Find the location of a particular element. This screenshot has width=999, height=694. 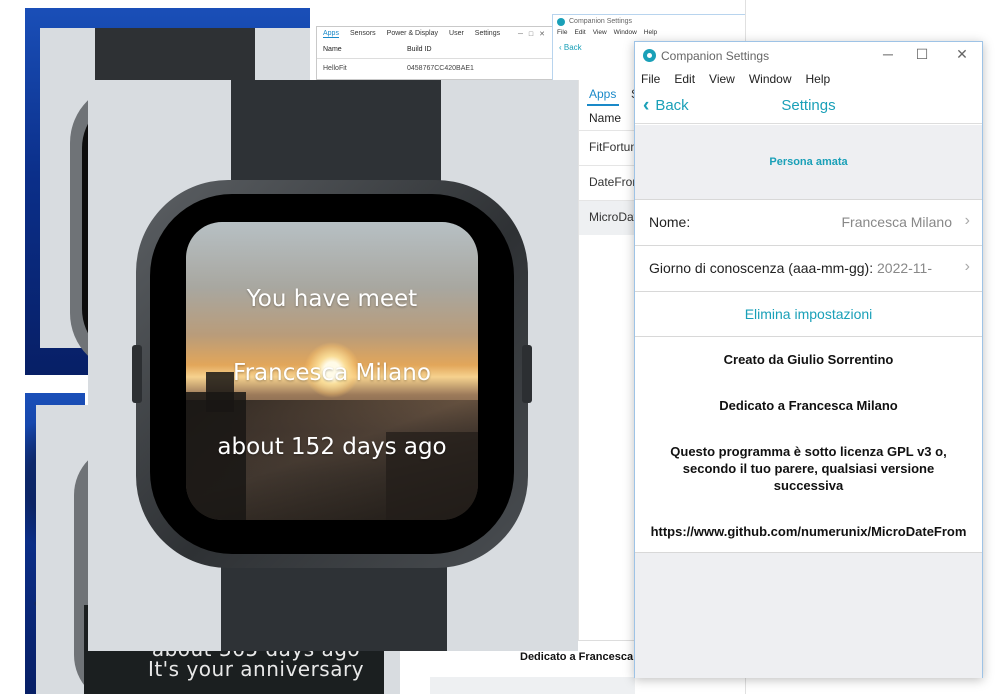

table-row: HelloFit 0458767CC420BAE1 is located at coordinates (436, 68).